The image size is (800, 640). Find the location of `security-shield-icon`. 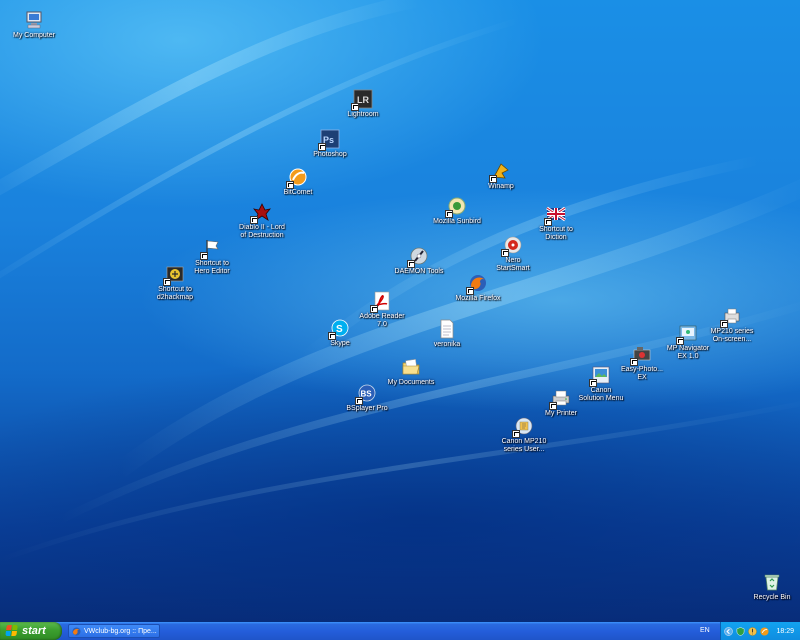

security-shield-icon is located at coordinates (740, 631).